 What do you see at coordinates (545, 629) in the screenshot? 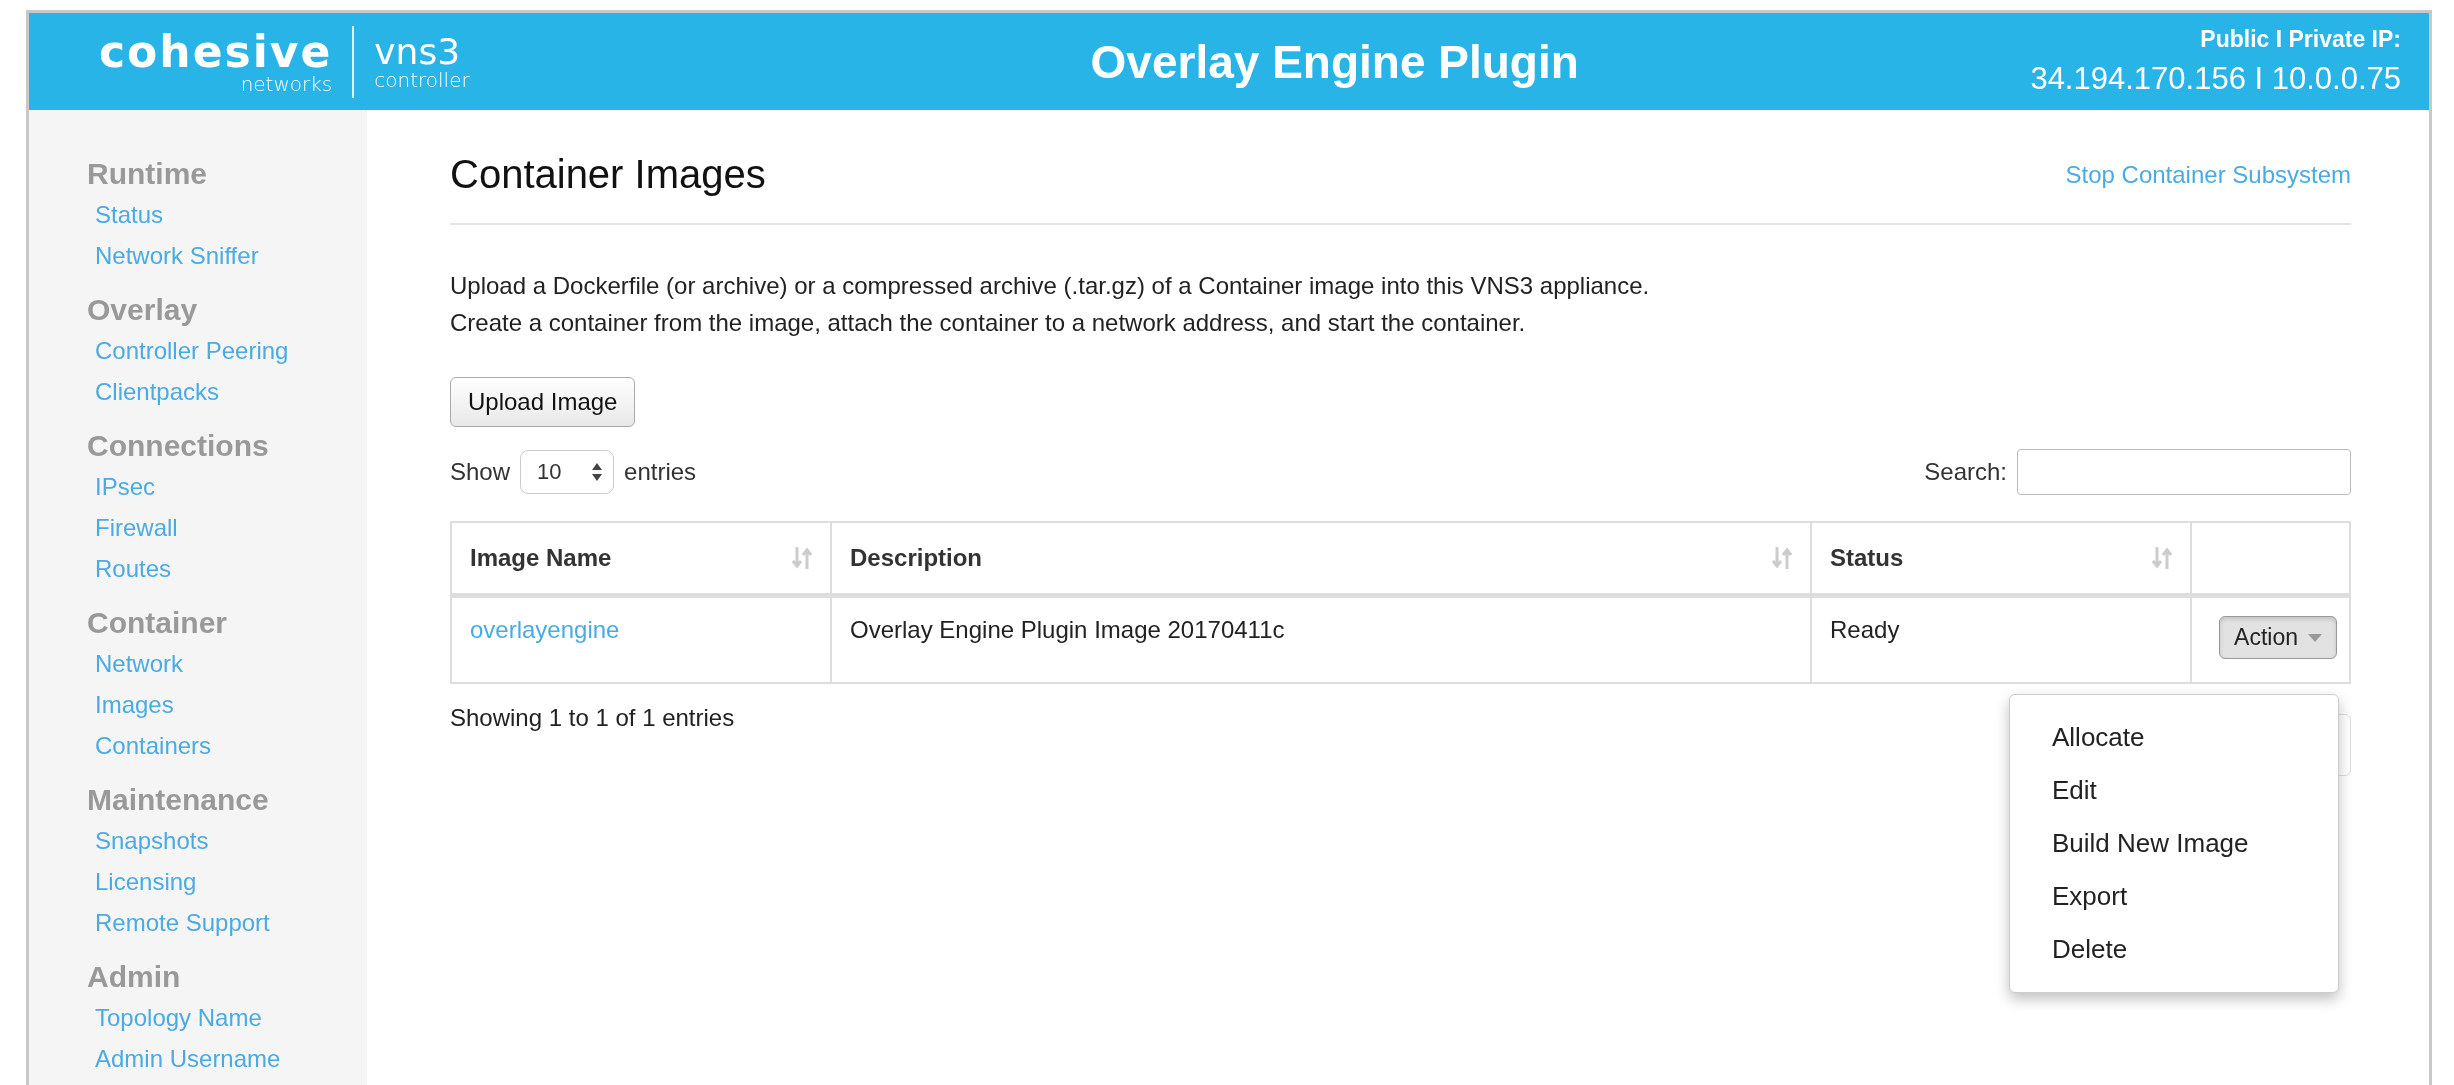
I see `image-name-link: overlayengine` at bounding box center [545, 629].